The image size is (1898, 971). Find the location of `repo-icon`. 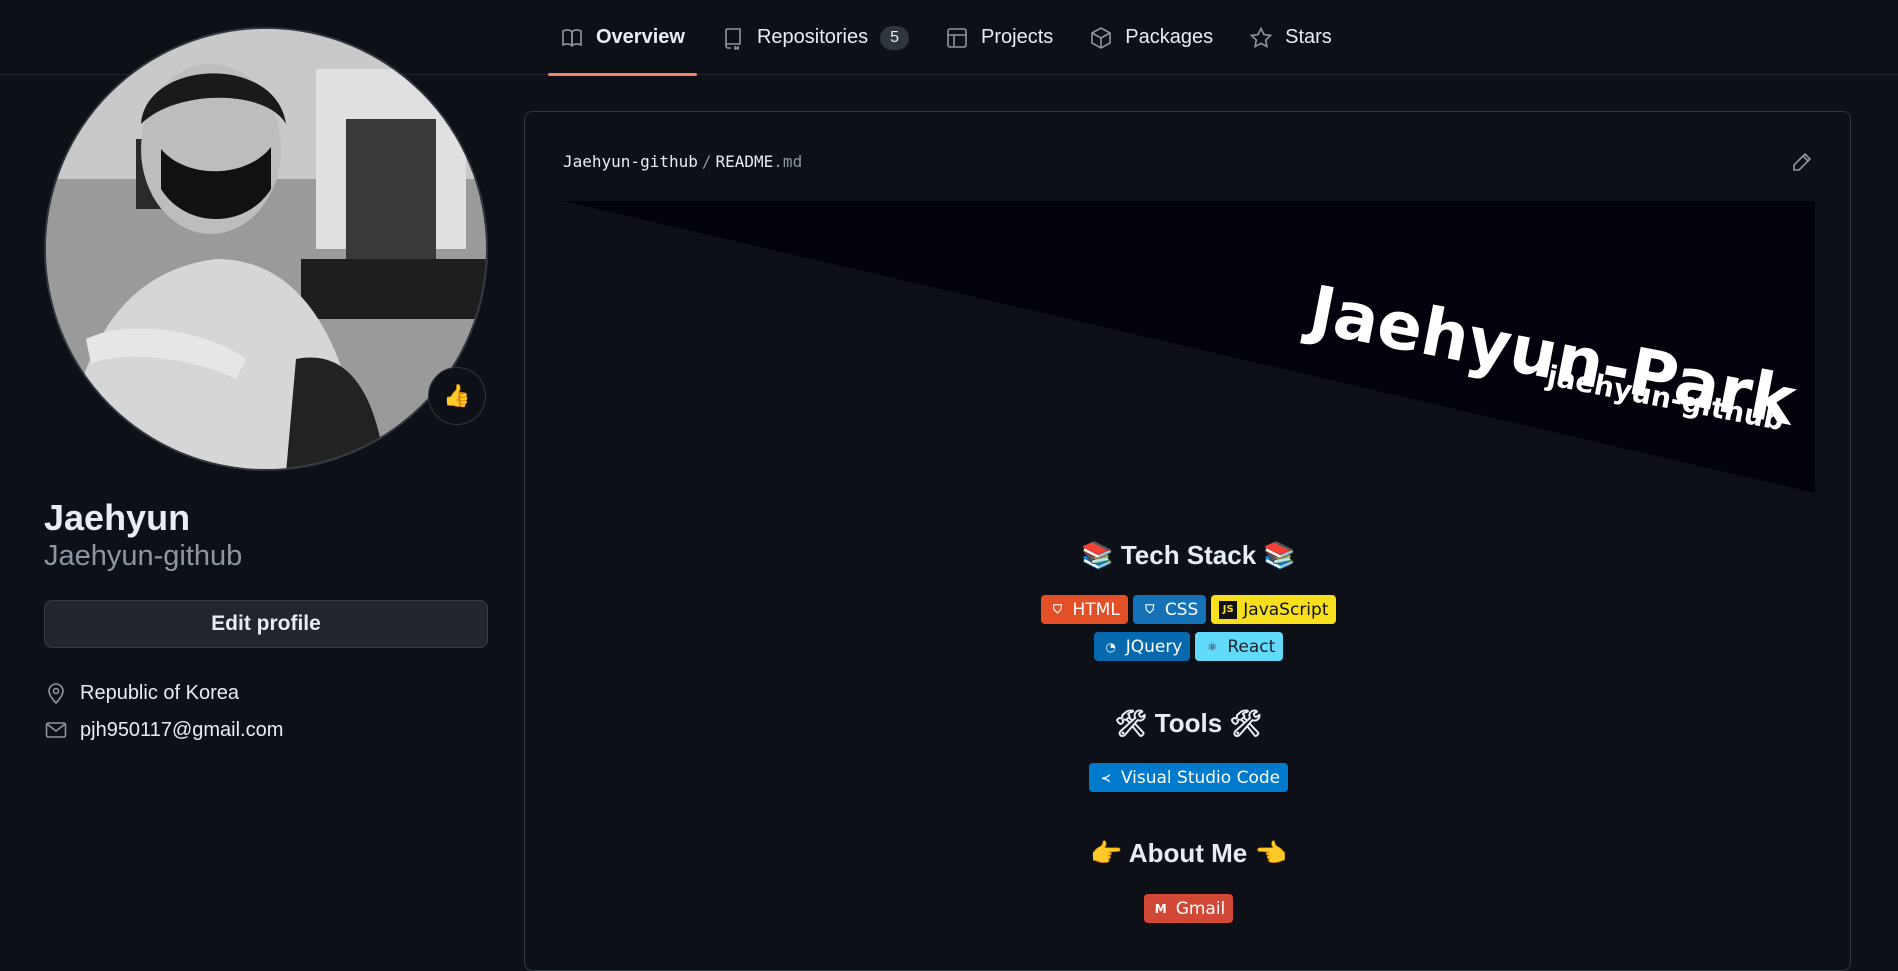

repo-icon is located at coordinates (733, 38).